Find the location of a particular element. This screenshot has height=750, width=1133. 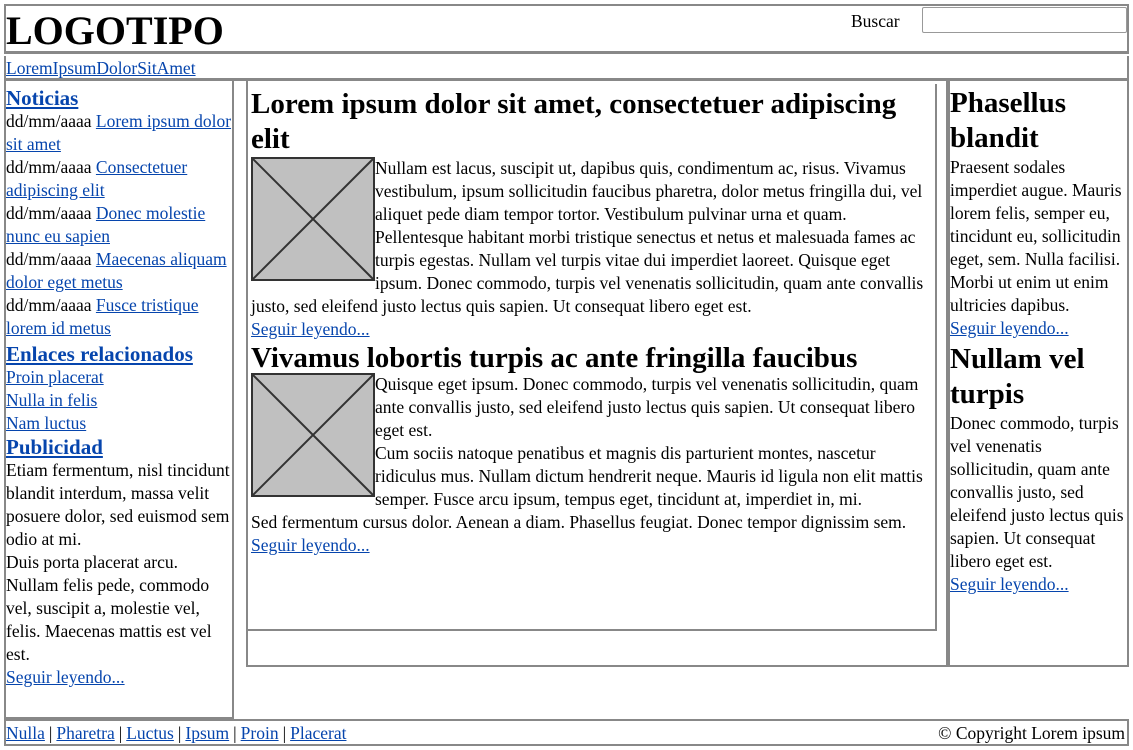

right-block-title: Nullam vel turpis is located at coordinates (1017, 376).